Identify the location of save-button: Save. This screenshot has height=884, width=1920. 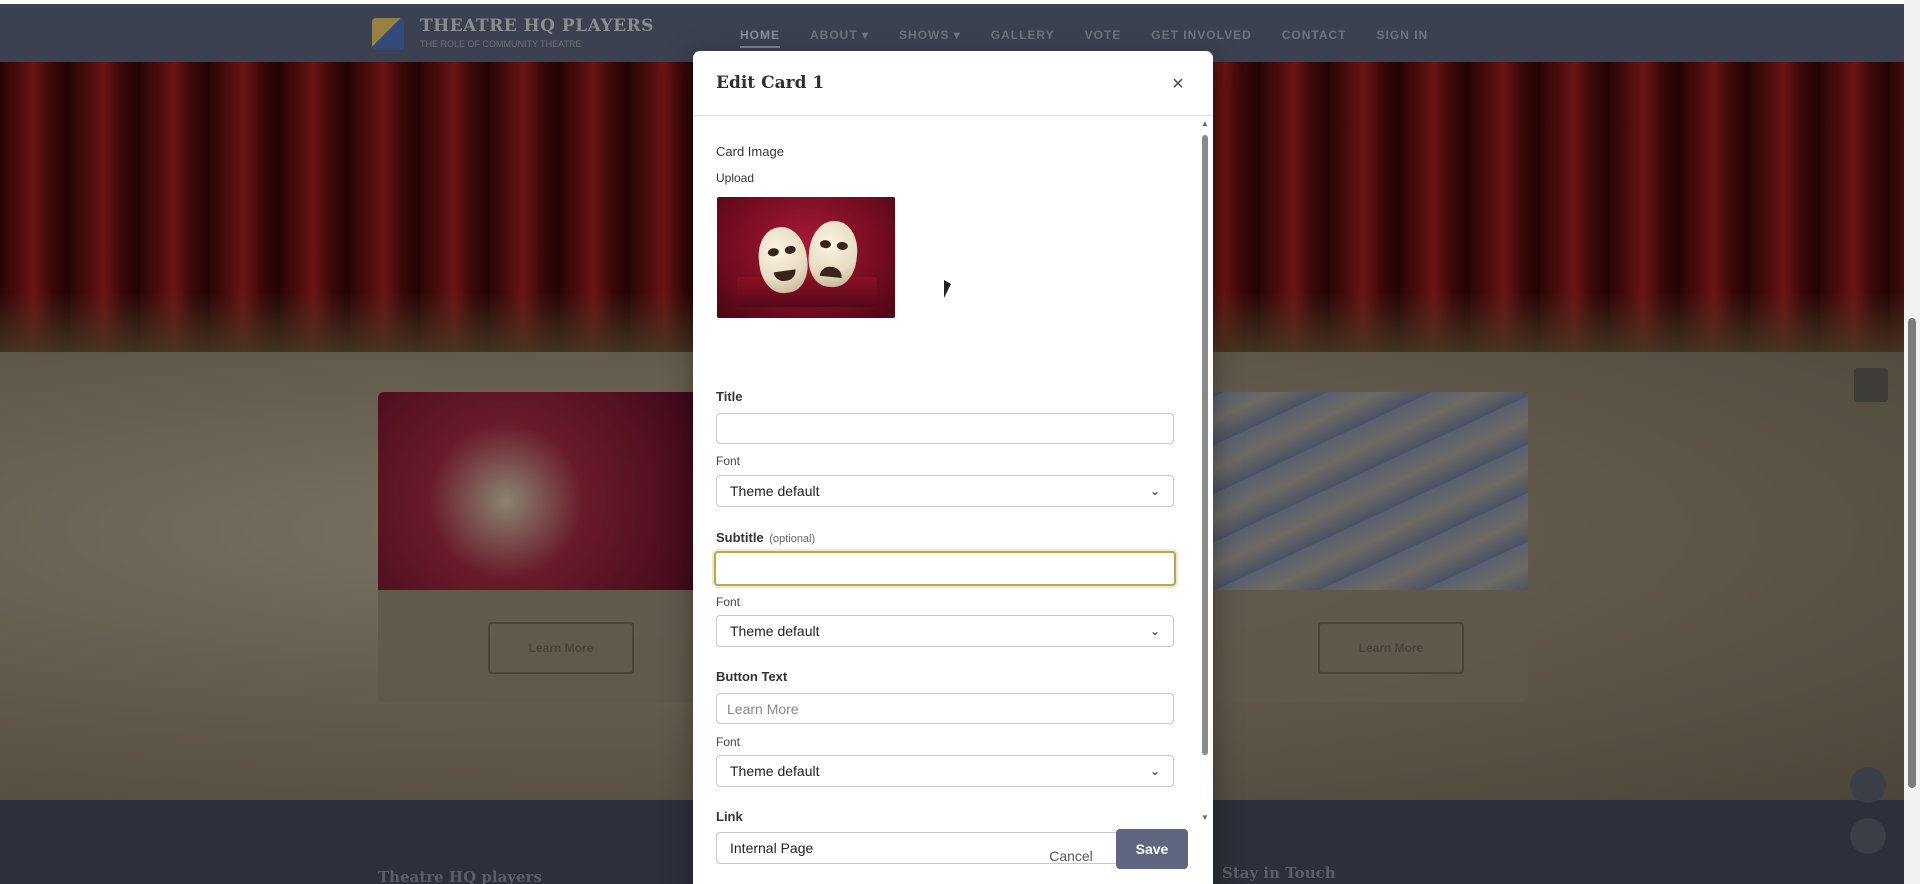
(1152, 849).